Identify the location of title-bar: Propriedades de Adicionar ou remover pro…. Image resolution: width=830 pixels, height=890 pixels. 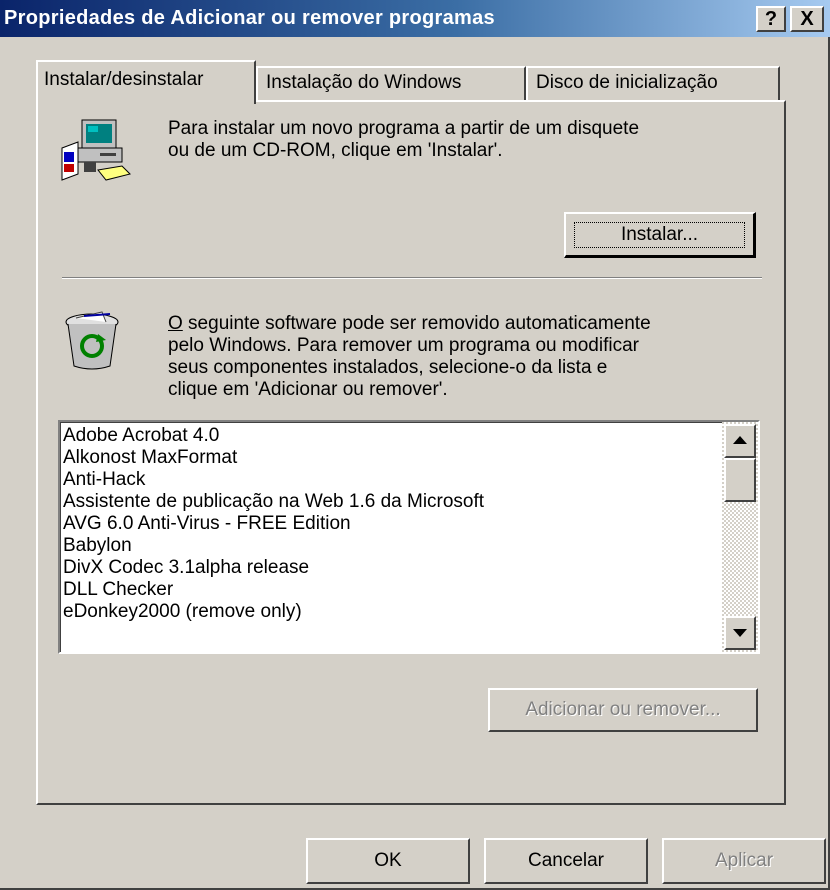
(415, 18).